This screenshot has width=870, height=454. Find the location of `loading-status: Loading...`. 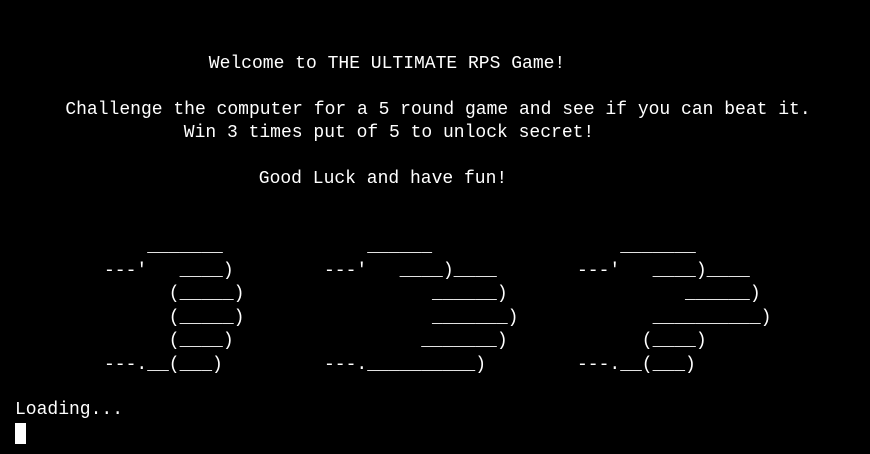

loading-status: Loading... is located at coordinates (69, 410).